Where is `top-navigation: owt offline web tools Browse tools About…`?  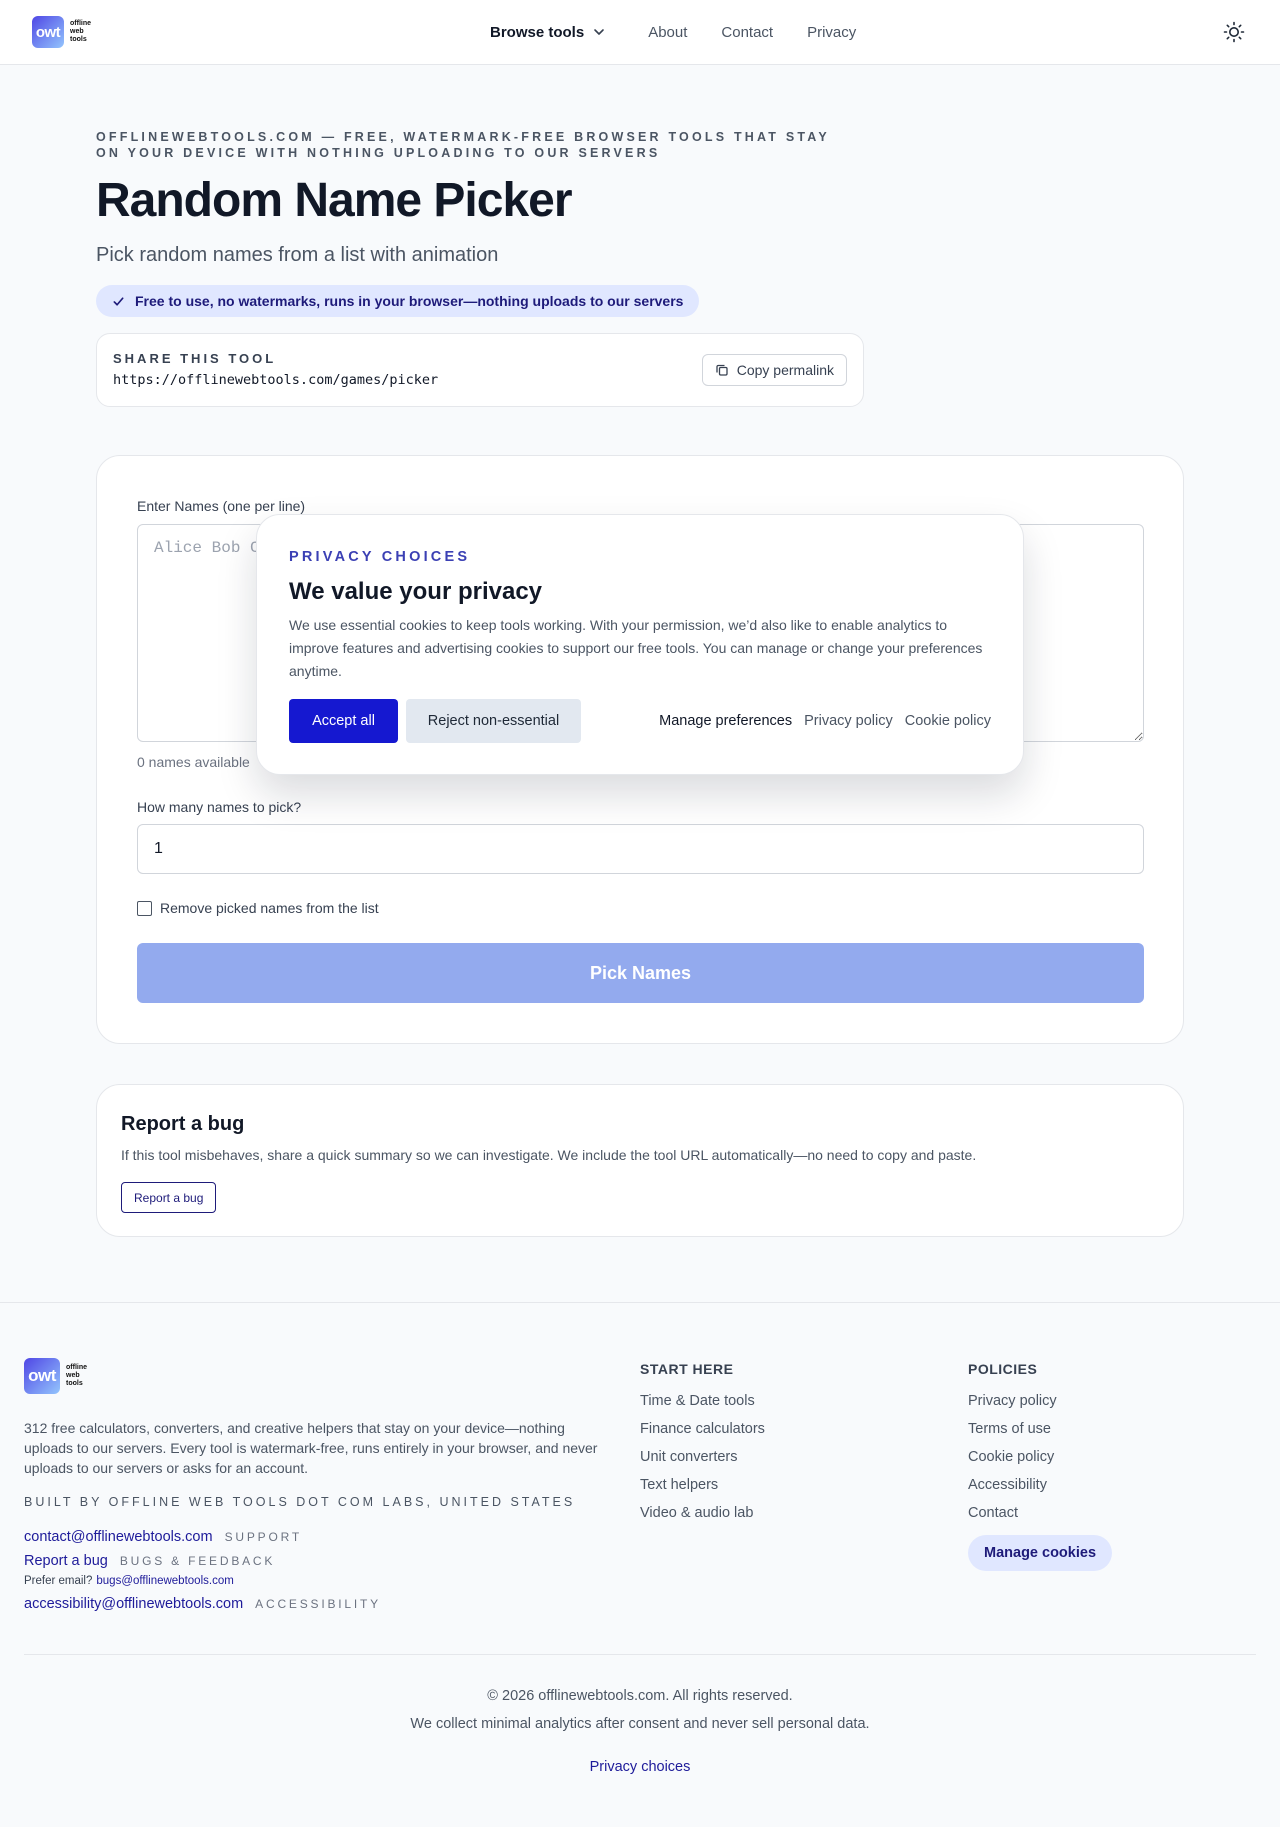
top-navigation: owt offline web tools Browse tools About… is located at coordinates (640, 32).